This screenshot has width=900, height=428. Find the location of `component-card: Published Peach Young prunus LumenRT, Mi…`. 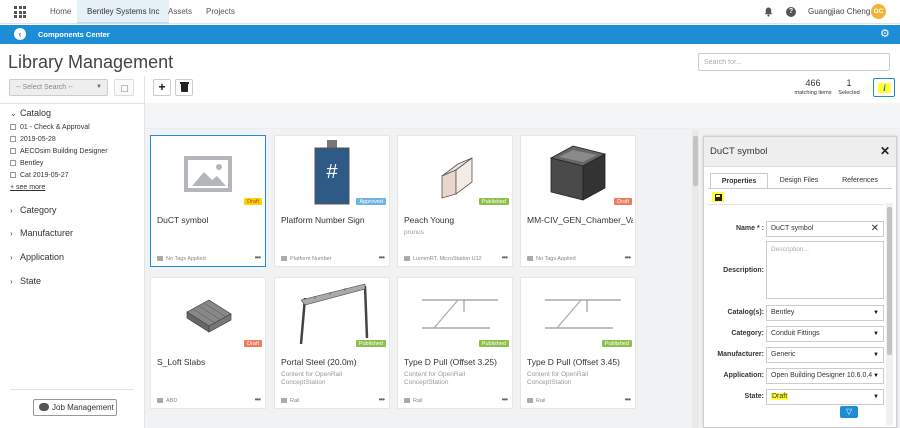

component-card: Published Peach Young prunus LumenRT, Mi… is located at coordinates (455, 201).